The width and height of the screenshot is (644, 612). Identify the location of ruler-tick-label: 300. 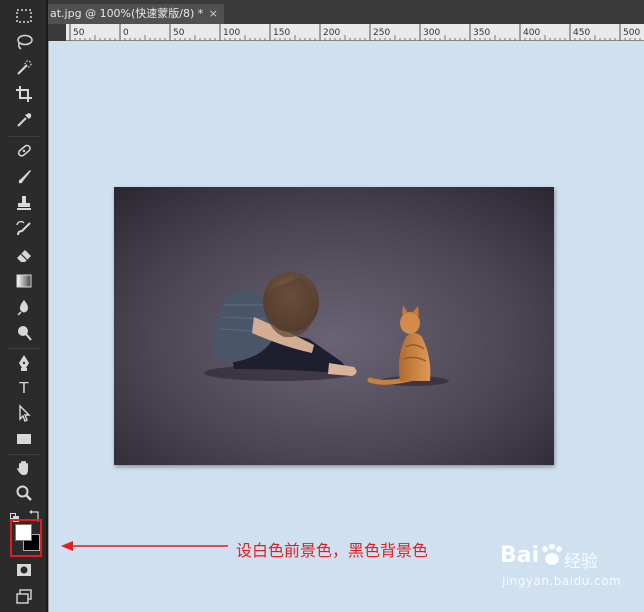
(431, 33).